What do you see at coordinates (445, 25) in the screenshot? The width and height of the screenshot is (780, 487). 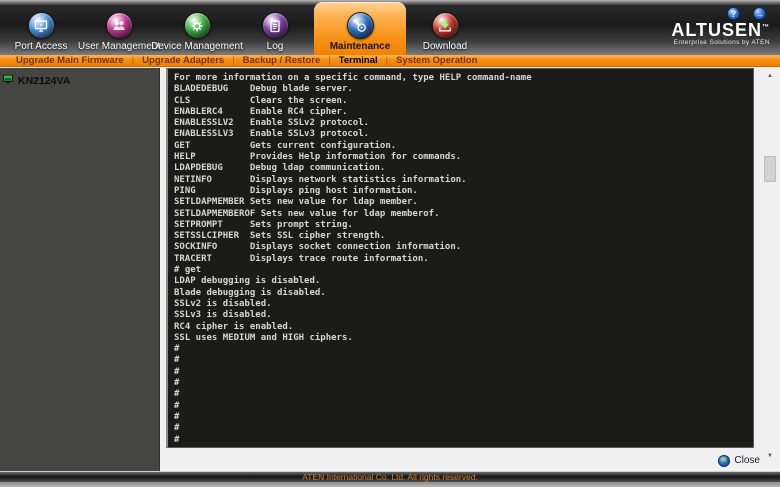 I see `download-icon` at bounding box center [445, 25].